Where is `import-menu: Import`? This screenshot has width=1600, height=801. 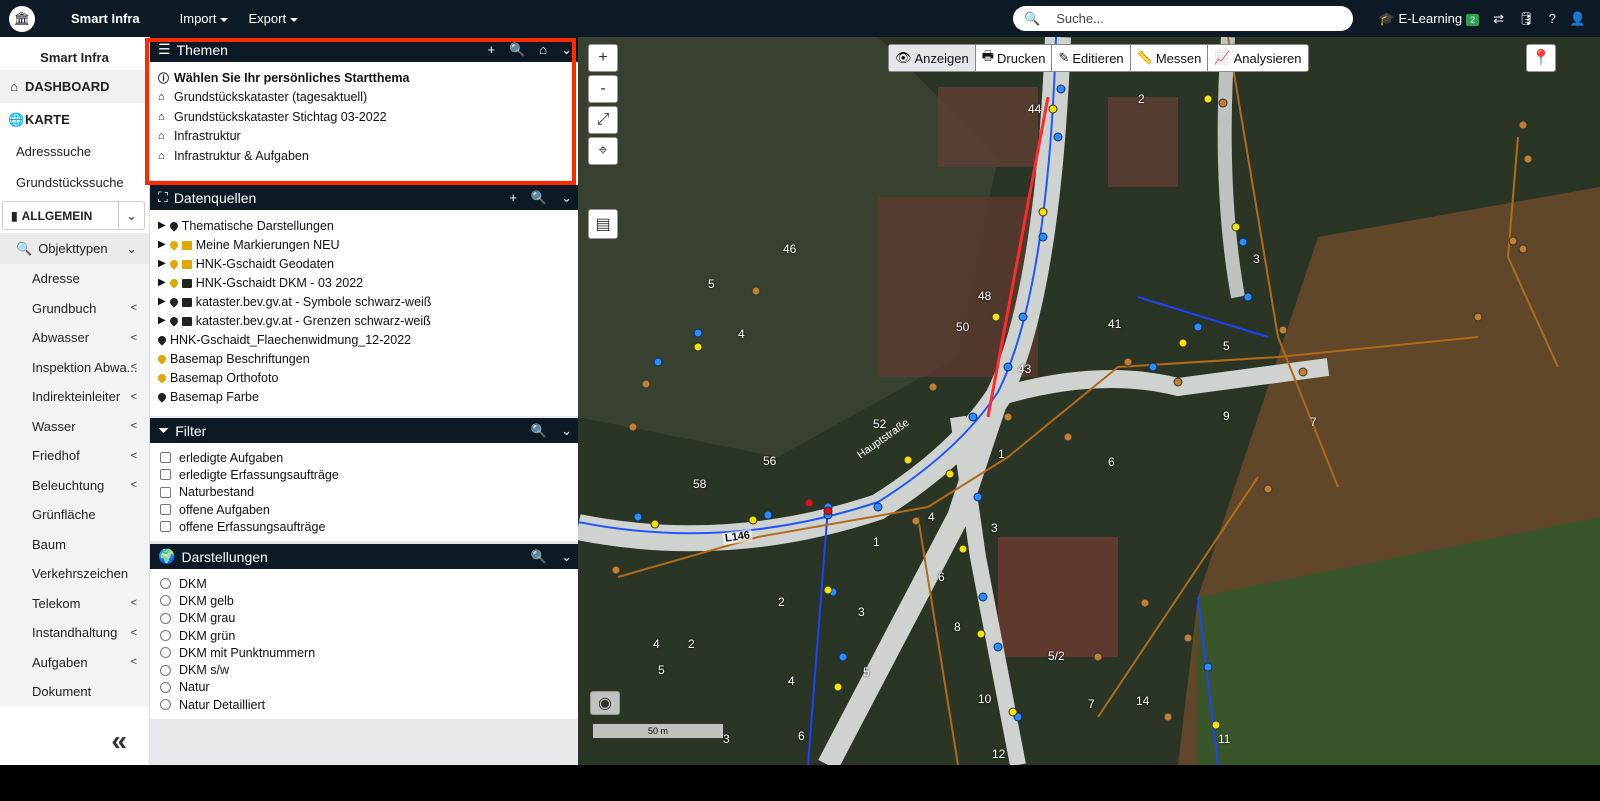 import-menu: Import is located at coordinates (204, 18).